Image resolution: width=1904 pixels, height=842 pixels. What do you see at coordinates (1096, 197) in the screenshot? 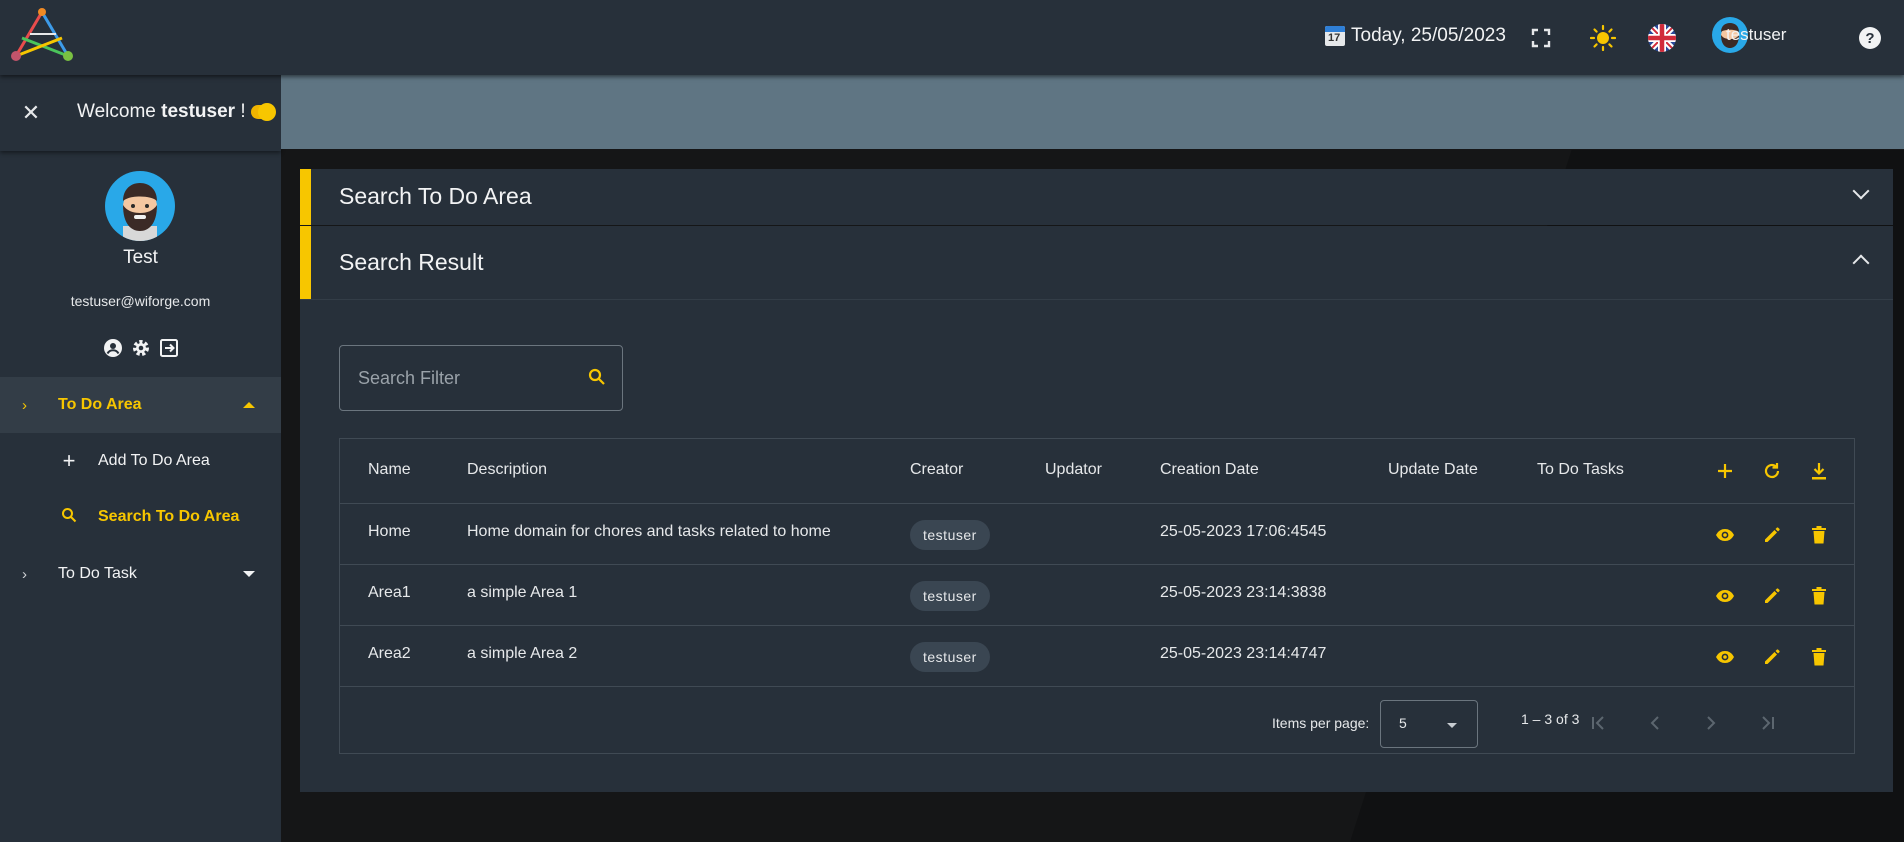
I see `search-panel-header: Search To Do Area` at bounding box center [1096, 197].